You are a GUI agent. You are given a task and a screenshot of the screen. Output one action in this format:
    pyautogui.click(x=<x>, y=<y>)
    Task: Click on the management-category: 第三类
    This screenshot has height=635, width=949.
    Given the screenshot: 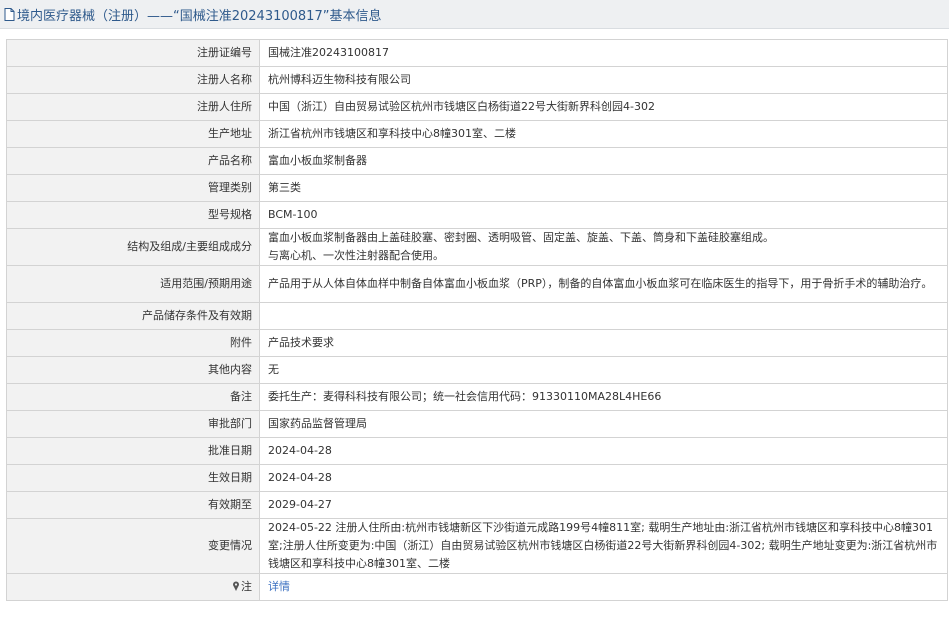 What is the action you would take?
    pyautogui.click(x=603, y=188)
    